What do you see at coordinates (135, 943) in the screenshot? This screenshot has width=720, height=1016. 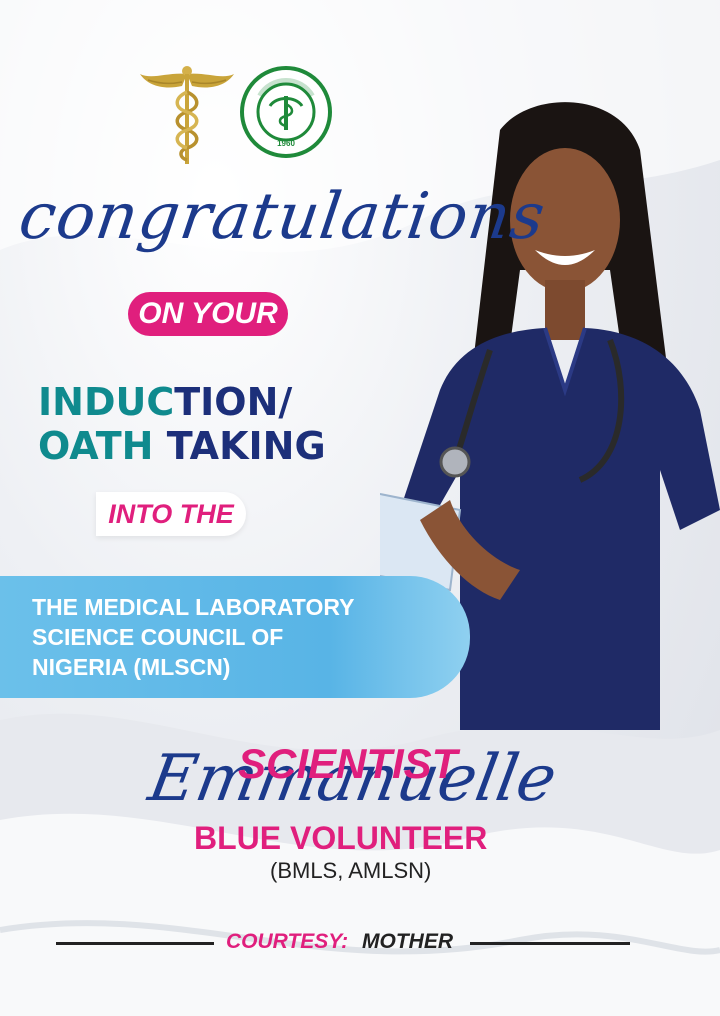 I see `footer-divider-left` at bounding box center [135, 943].